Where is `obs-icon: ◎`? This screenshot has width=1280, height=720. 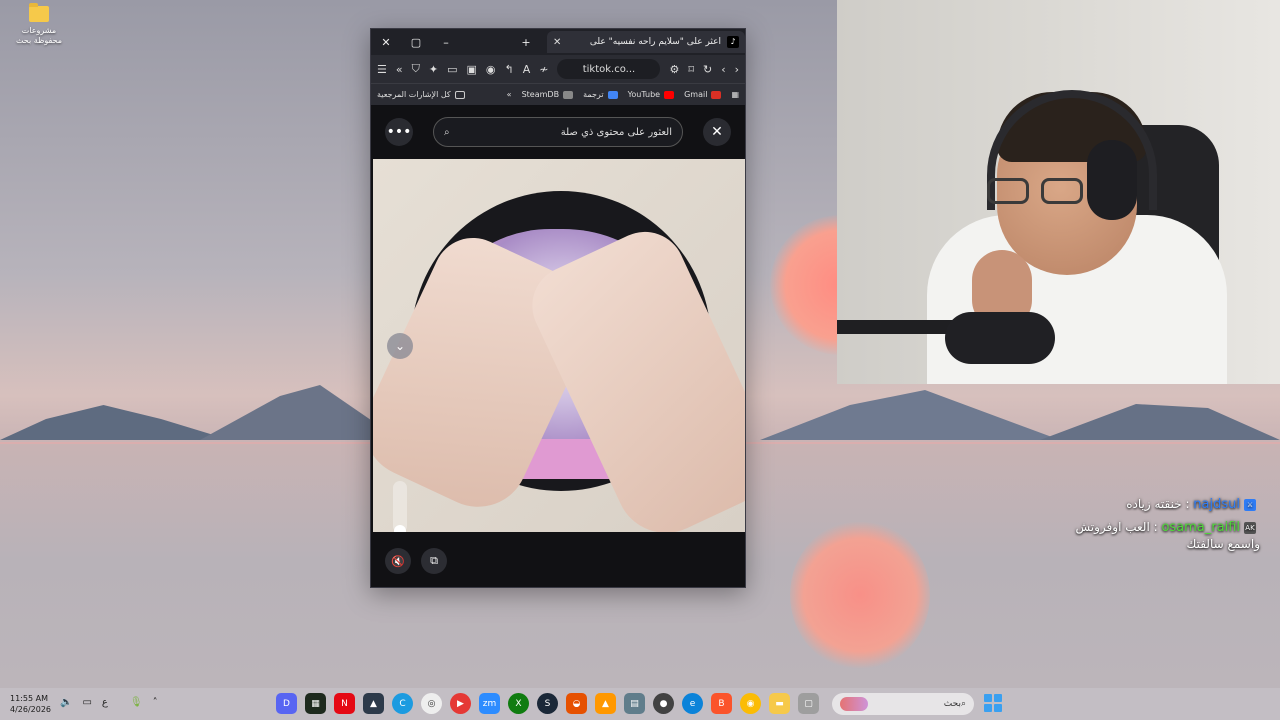 obs-icon: ◎ is located at coordinates (431, 703).